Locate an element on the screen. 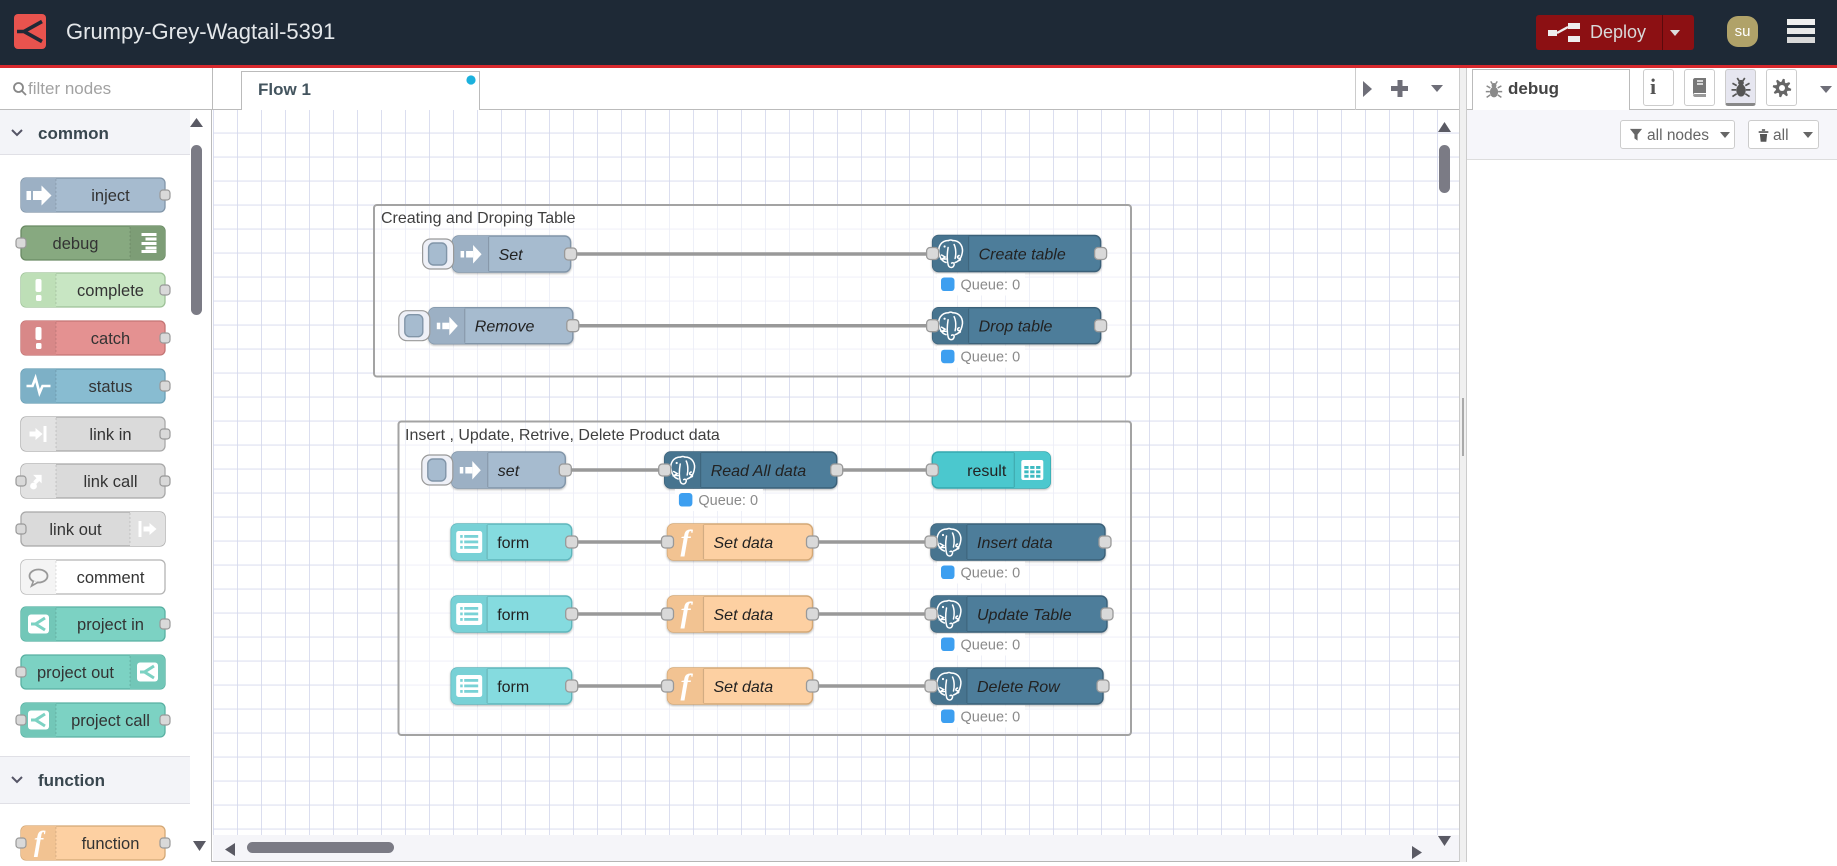  svg-text: project out is located at coordinates (75, 673).